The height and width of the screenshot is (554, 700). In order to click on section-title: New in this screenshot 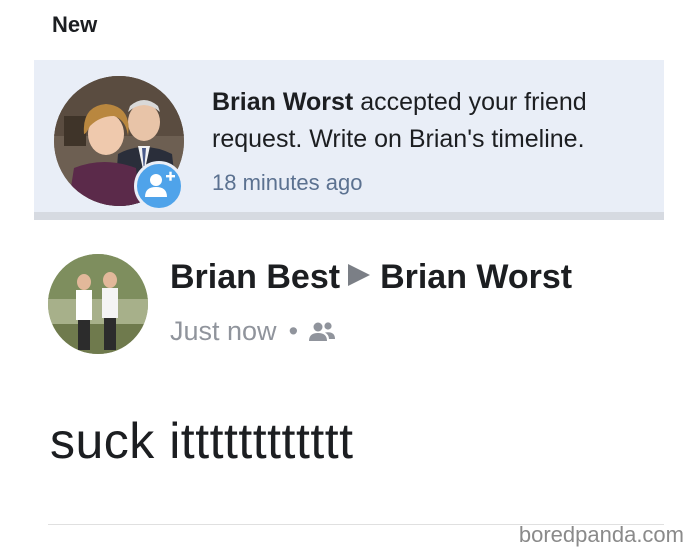, I will do `click(75, 24)`.